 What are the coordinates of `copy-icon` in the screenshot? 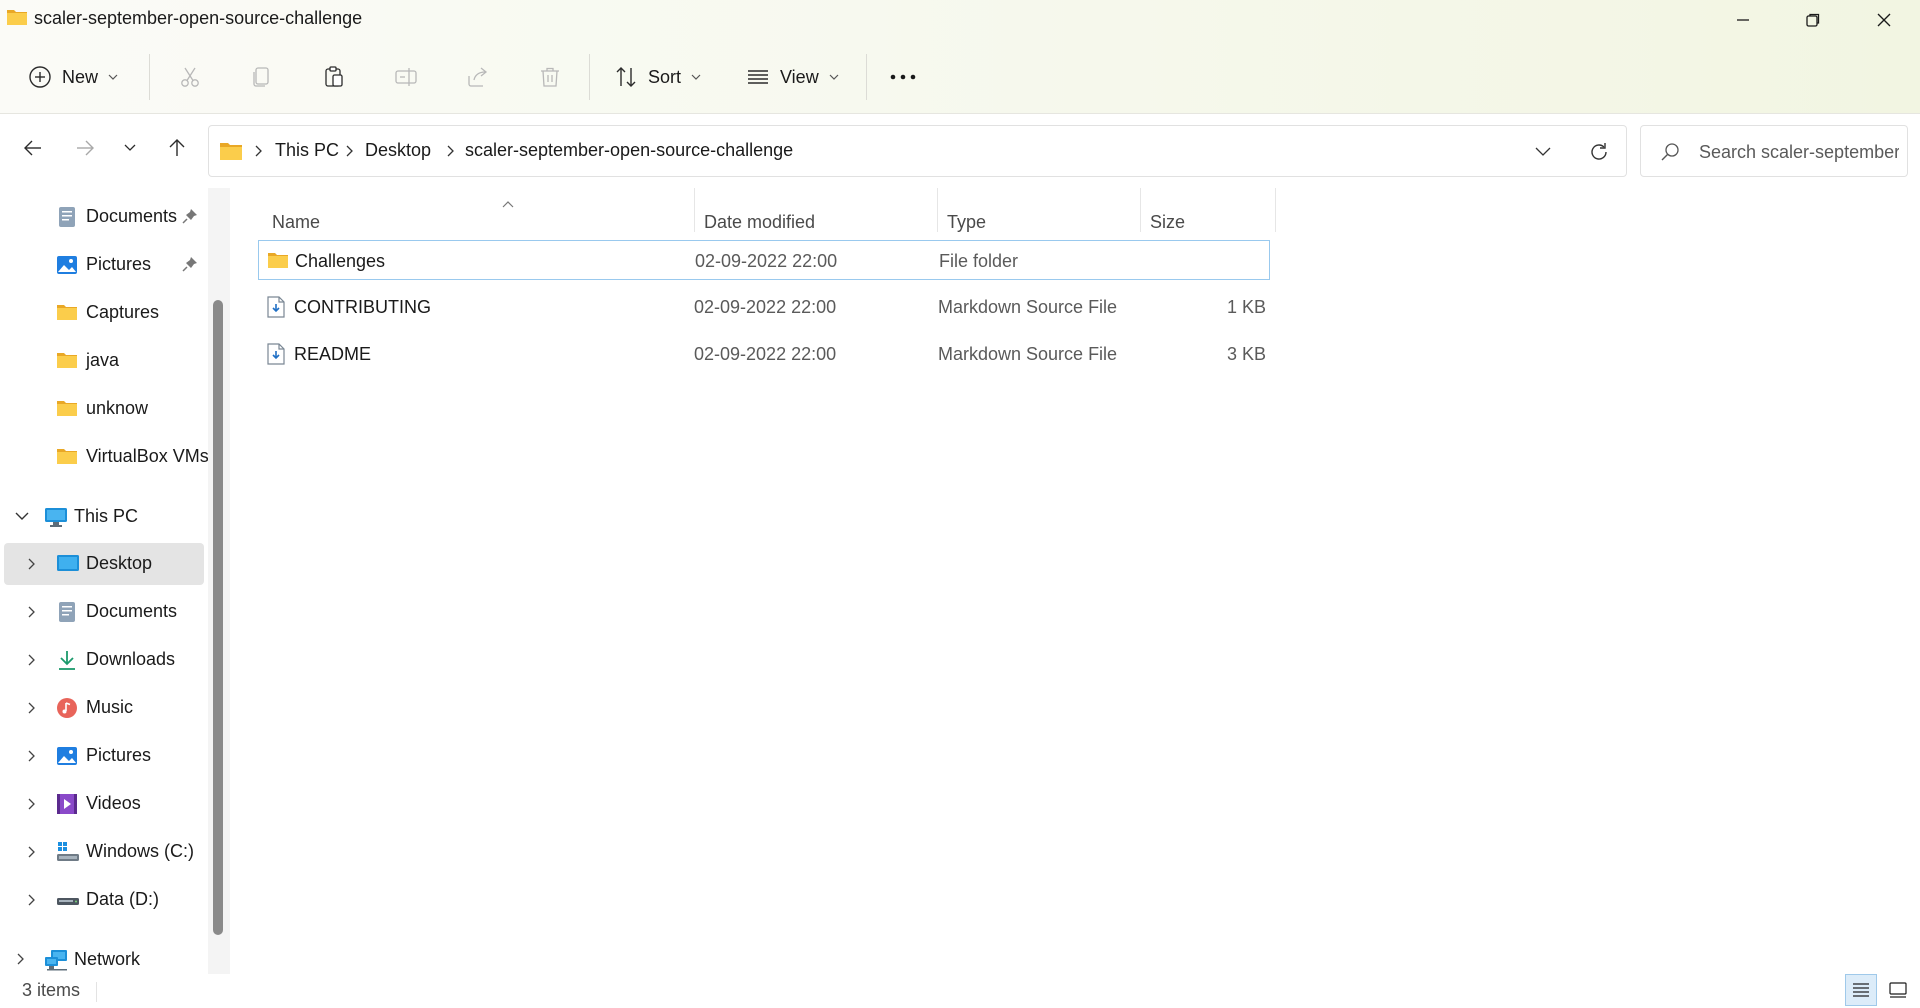 It's located at (262, 77).